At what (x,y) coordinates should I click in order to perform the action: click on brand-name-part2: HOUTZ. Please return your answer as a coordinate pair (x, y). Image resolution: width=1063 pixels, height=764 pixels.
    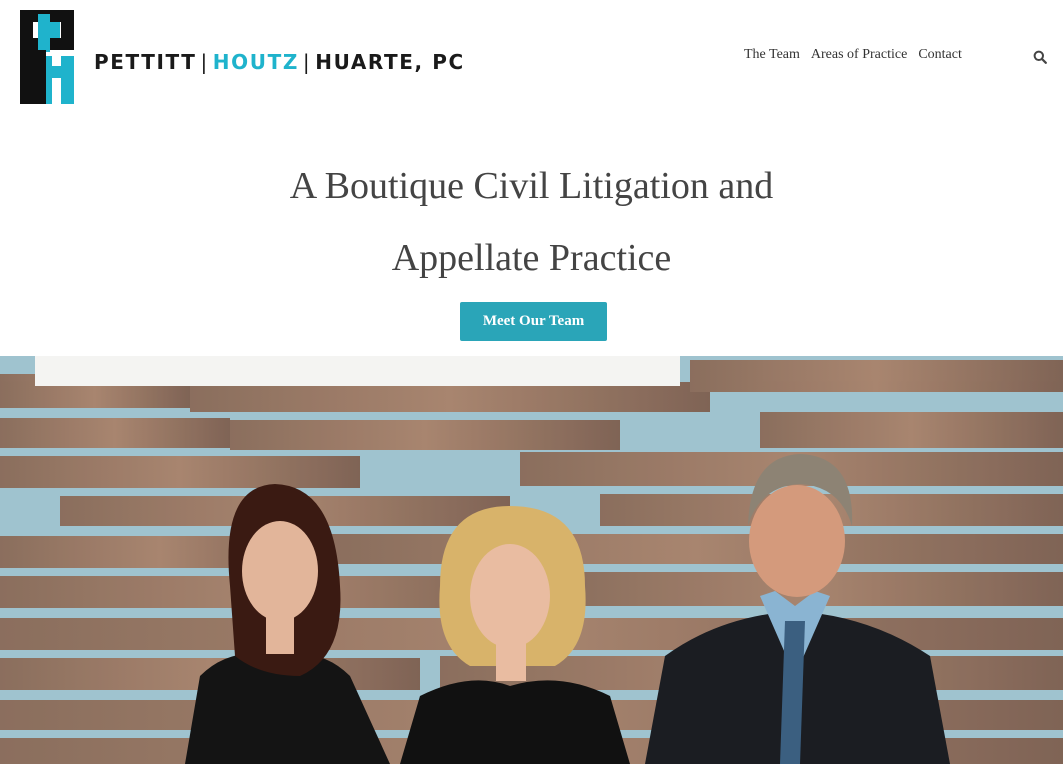
    Looking at the image, I should click on (255, 62).